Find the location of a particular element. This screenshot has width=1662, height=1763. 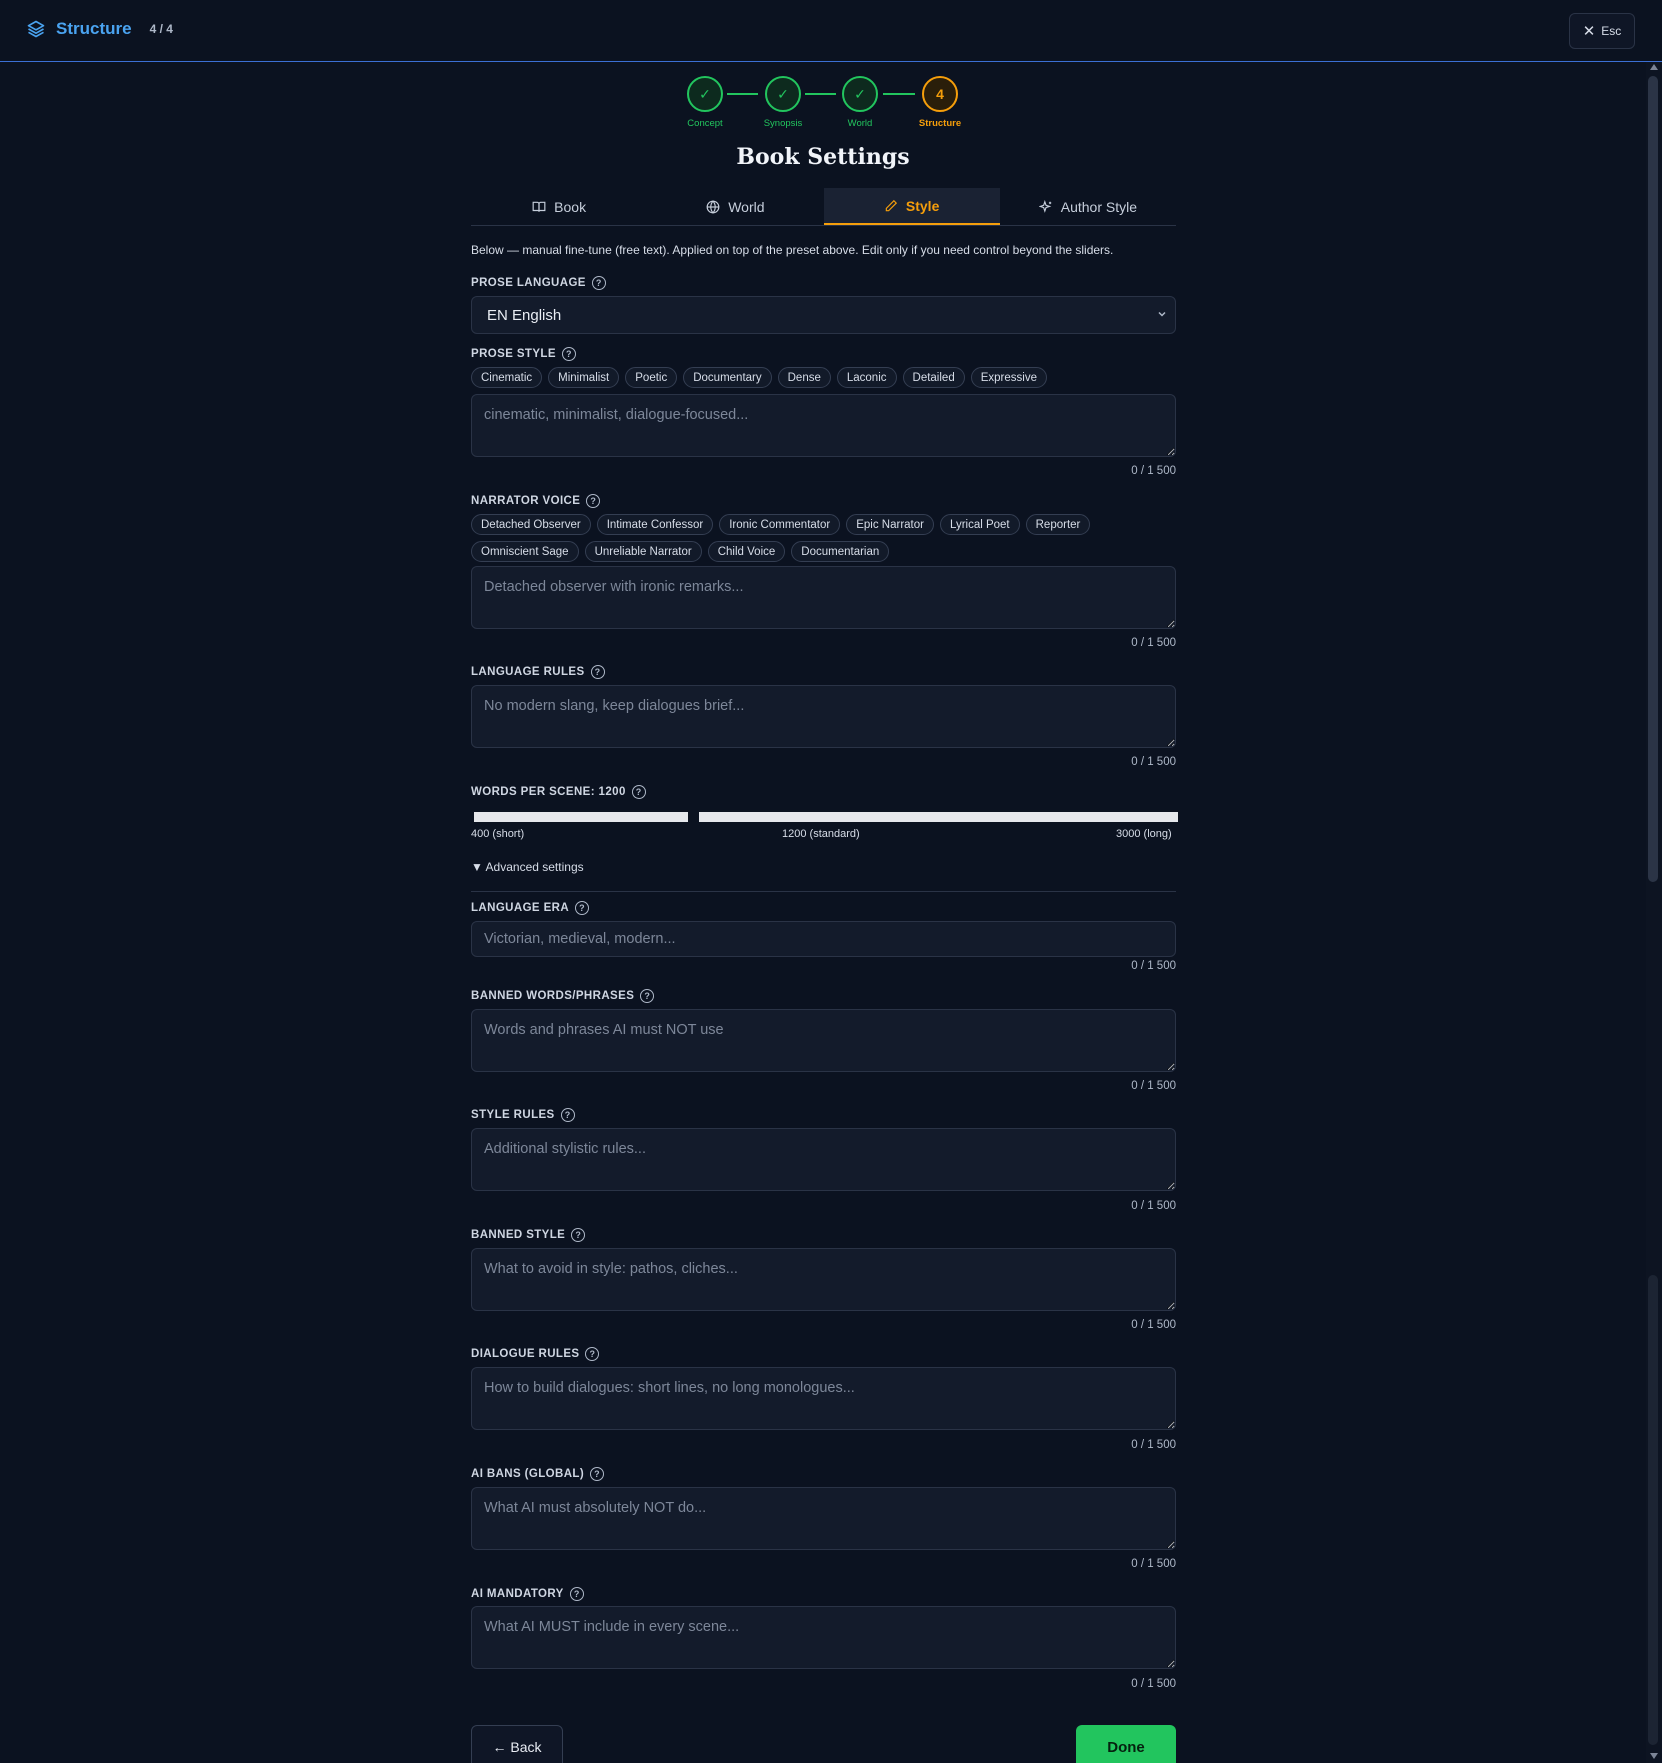

banned-style-textarea is located at coordinates (823, 1279).